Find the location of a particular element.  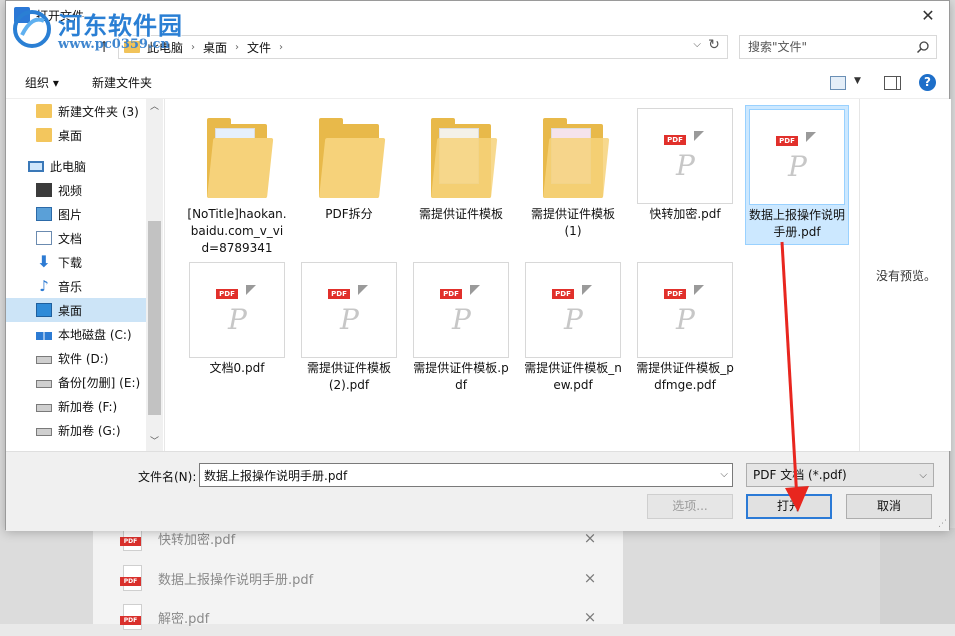

close-icon: ✕ is located at coordinates (928, 16).